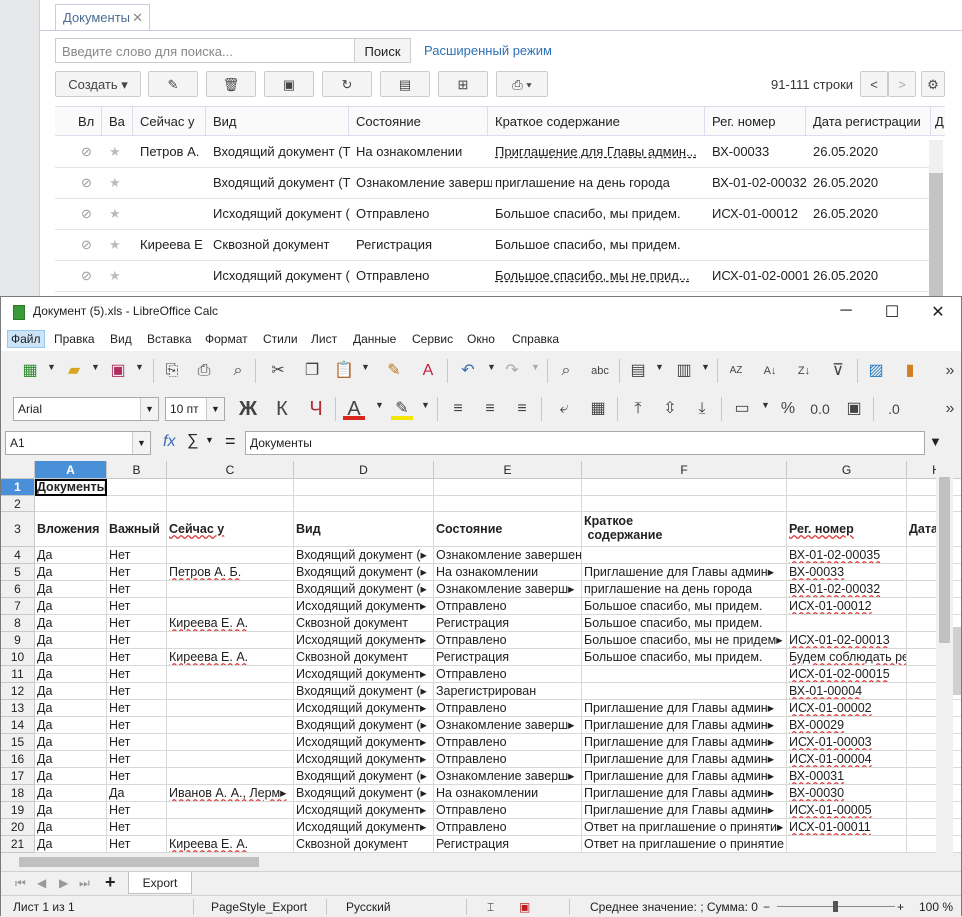 Image resolution: width=962 pixels, height=917 pixels. I want to click on document-action-button: ▤, so click(405, 84).